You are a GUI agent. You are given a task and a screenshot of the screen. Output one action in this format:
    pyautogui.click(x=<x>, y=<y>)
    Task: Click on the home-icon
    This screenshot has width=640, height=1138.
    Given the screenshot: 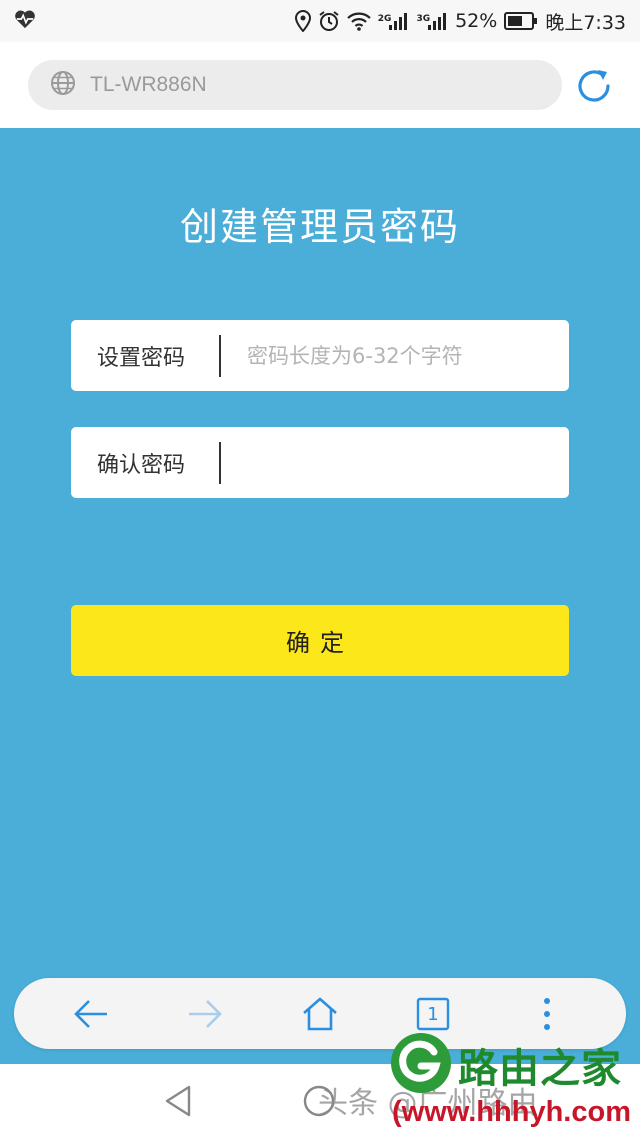 What is the action you would take?
    pyautogui.click(x=320, y=1014)
    